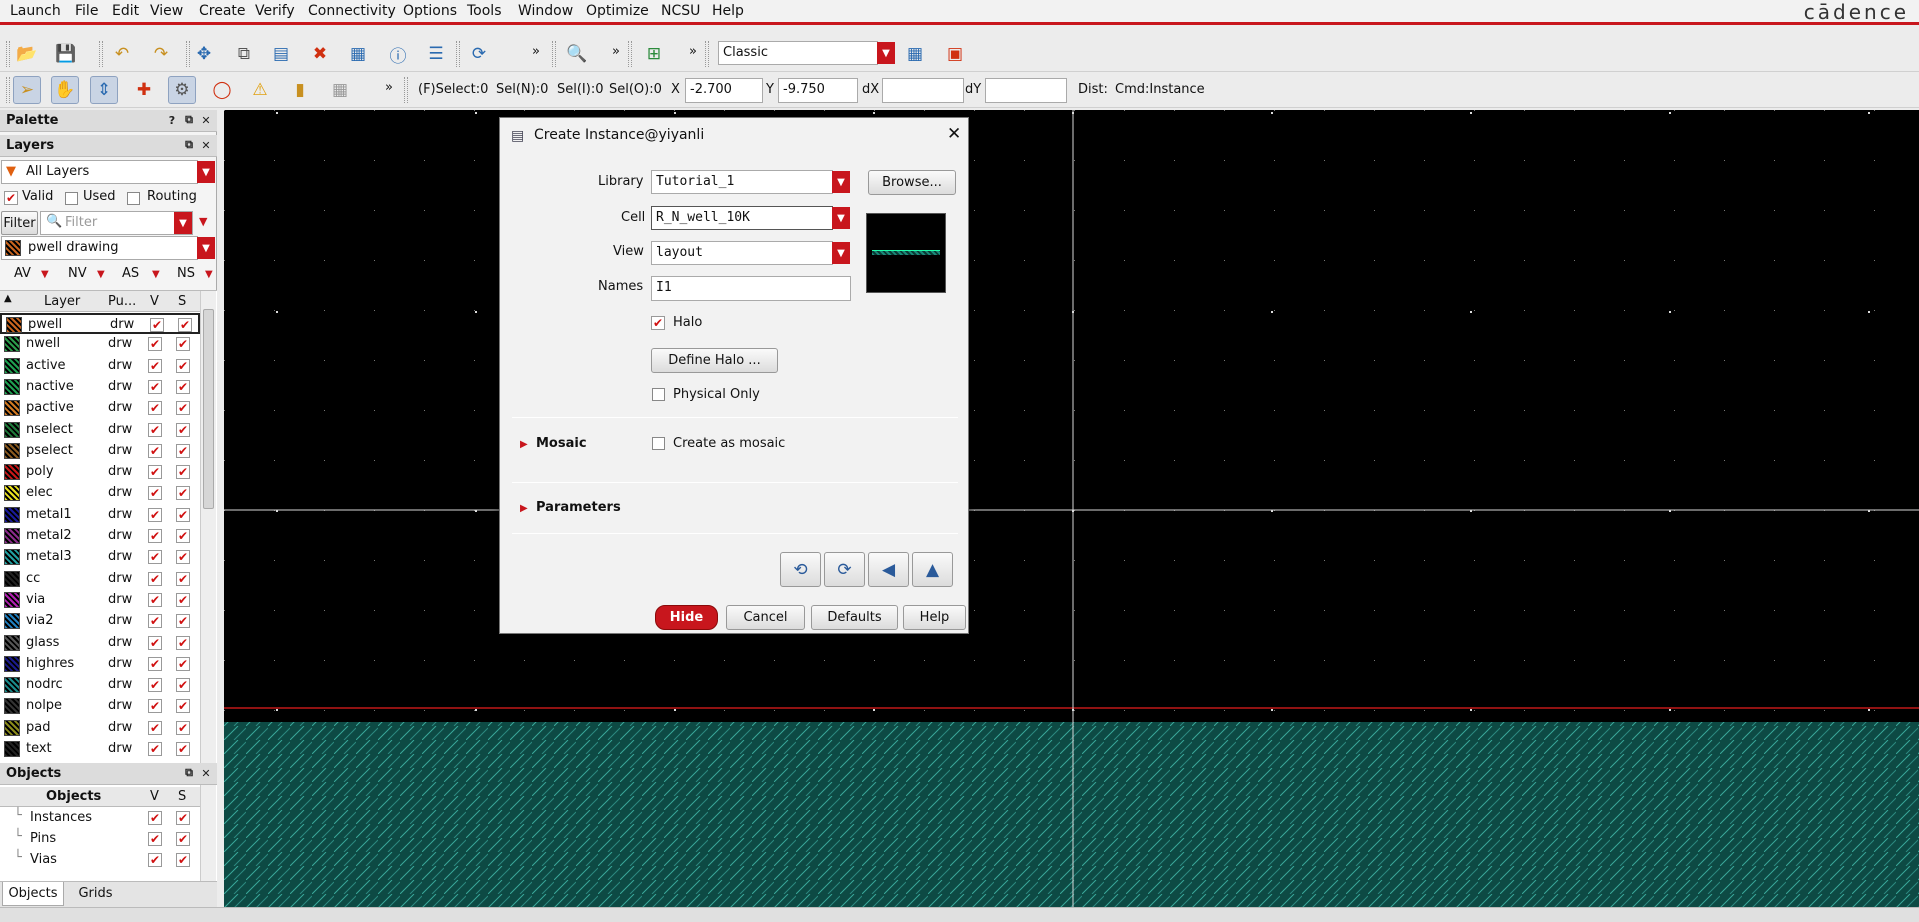 The height and width of the screenshot is (922, 1919). I want to click on layer-row-nwell: nwell drw ✔ ✔, so click(100, 344).